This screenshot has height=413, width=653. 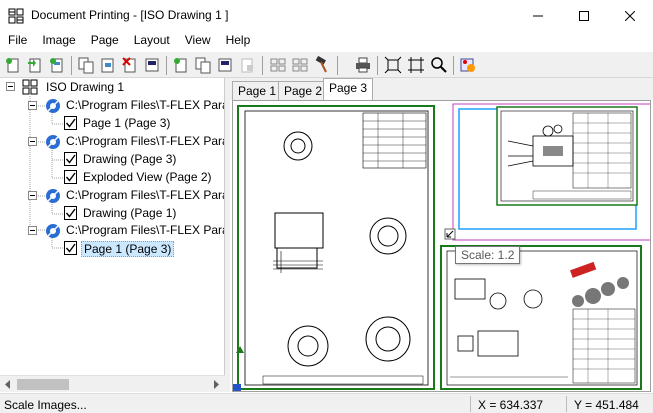 I want to click on document-settings-icon, so click(x=225, y=65).